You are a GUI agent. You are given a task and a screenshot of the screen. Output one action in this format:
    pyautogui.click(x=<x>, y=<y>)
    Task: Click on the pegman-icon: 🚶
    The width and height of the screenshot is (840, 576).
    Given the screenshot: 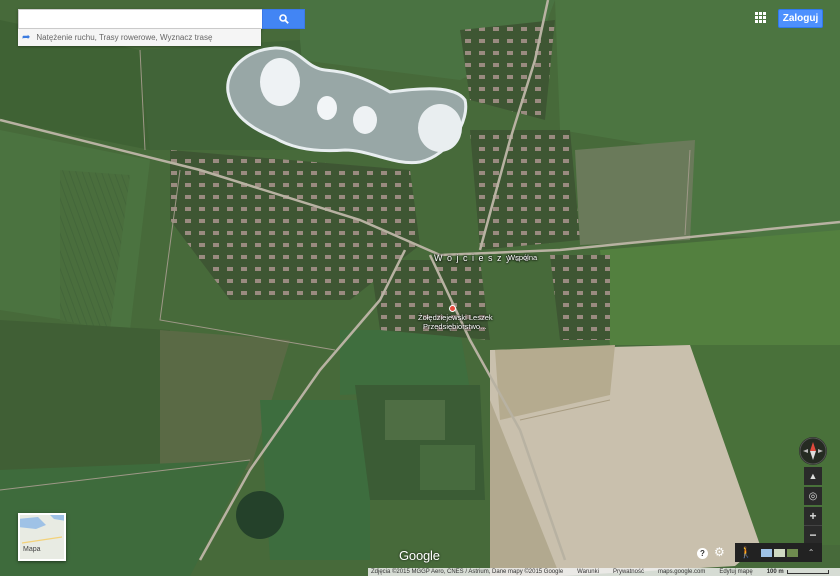 What is the action you would take?
    pyautogui.click(x=746, y=552)
    